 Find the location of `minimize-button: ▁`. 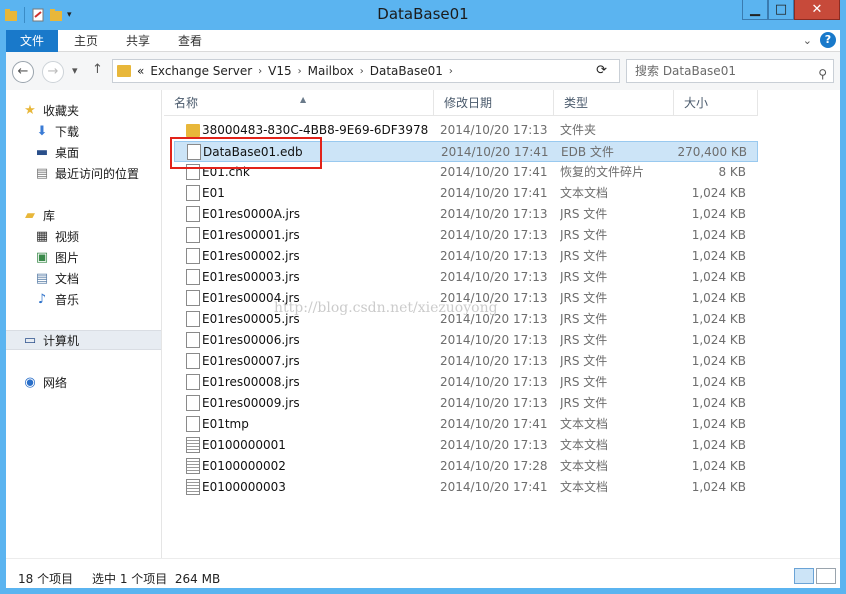

minimize-button: ▁ is located at coordinates (755, 10).